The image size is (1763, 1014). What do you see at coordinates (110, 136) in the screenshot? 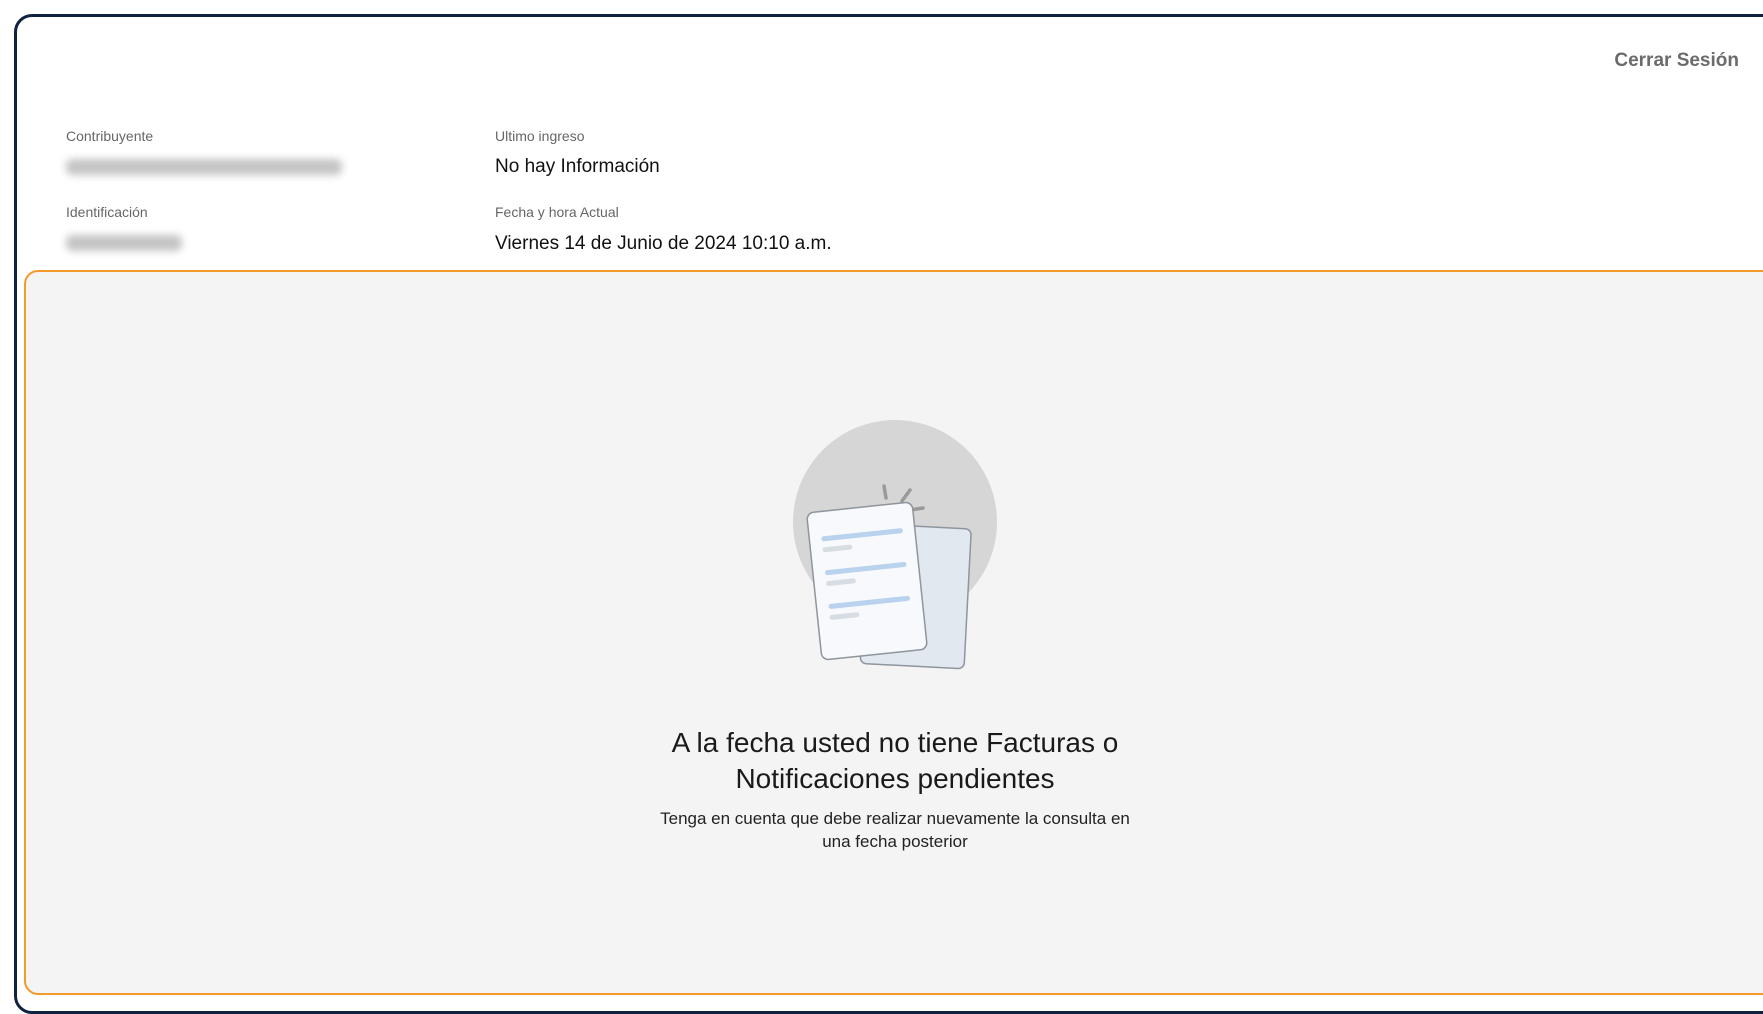
I see `contribuyente-label: Contribuyente` at bounding box center [110, 136].